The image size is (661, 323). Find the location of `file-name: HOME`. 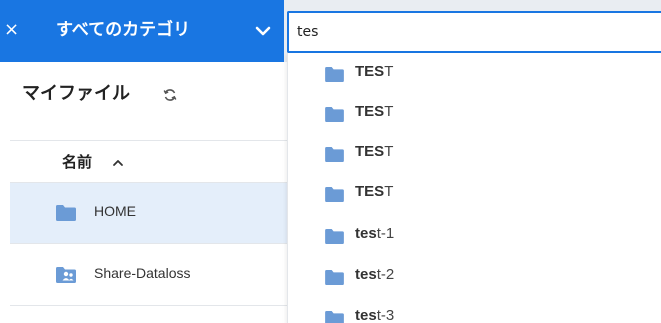

file-name: HOME is located at coordinates (115, 211).